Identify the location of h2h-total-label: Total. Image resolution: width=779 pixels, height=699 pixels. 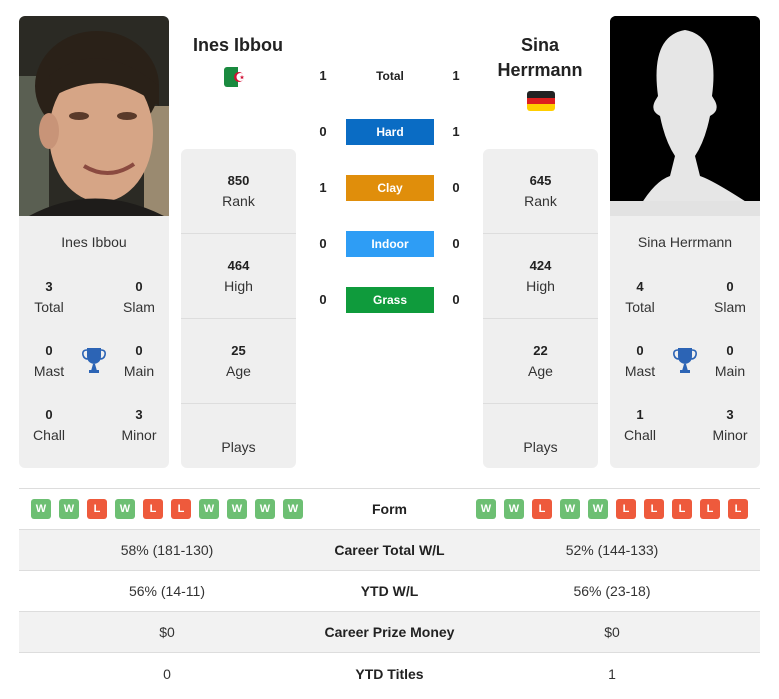
(390, 76).